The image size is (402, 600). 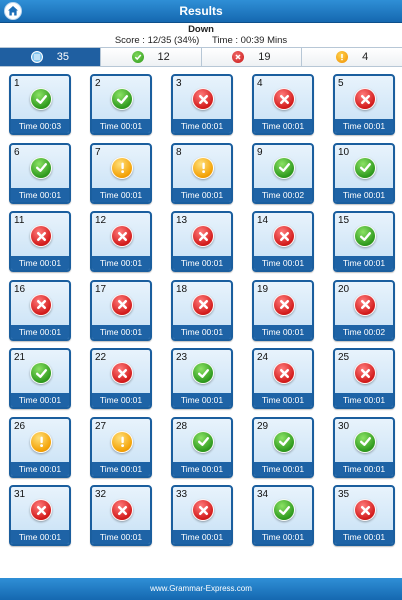 I want to click on question-tile: 28 Time 00:01, so click(x=202, y=447).